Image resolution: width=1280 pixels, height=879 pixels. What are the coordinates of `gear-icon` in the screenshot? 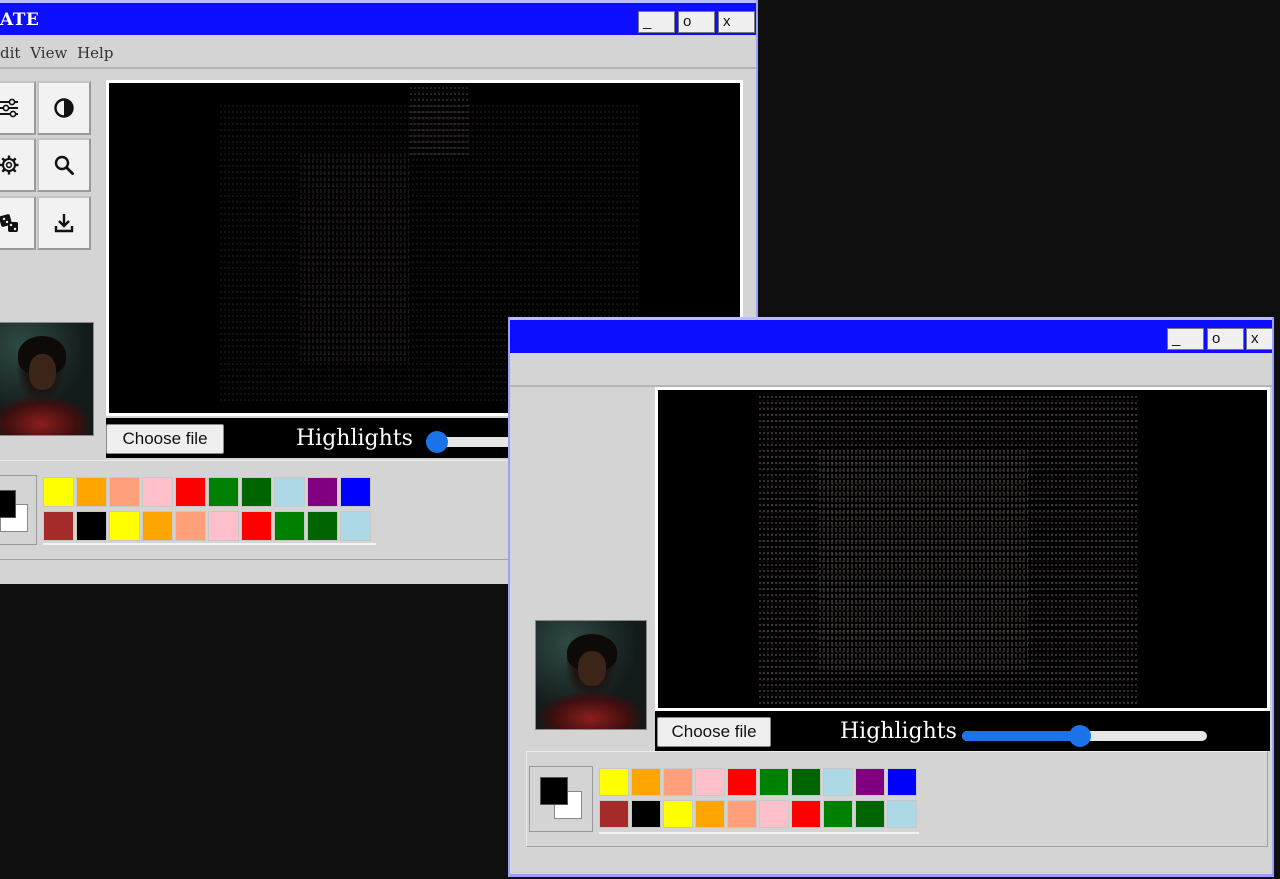 It's located at (9, 165).